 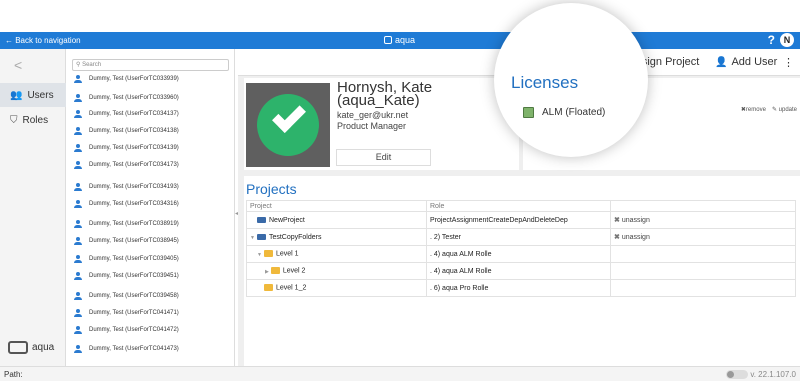 I want to click on add-user-label: Add User, so click(x=754, y=62).